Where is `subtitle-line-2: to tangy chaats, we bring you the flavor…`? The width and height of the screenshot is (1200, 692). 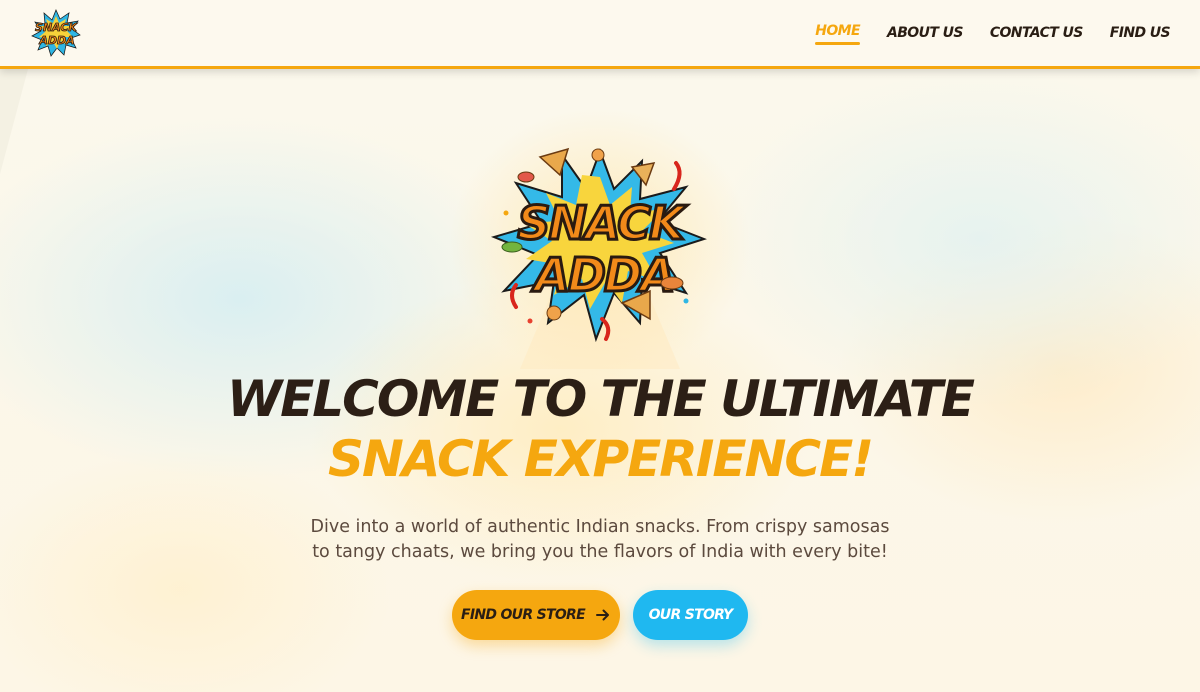
subtitle-line-2: to tangy chaats, we bring you the flavor… is located at coordinates (600, 552).